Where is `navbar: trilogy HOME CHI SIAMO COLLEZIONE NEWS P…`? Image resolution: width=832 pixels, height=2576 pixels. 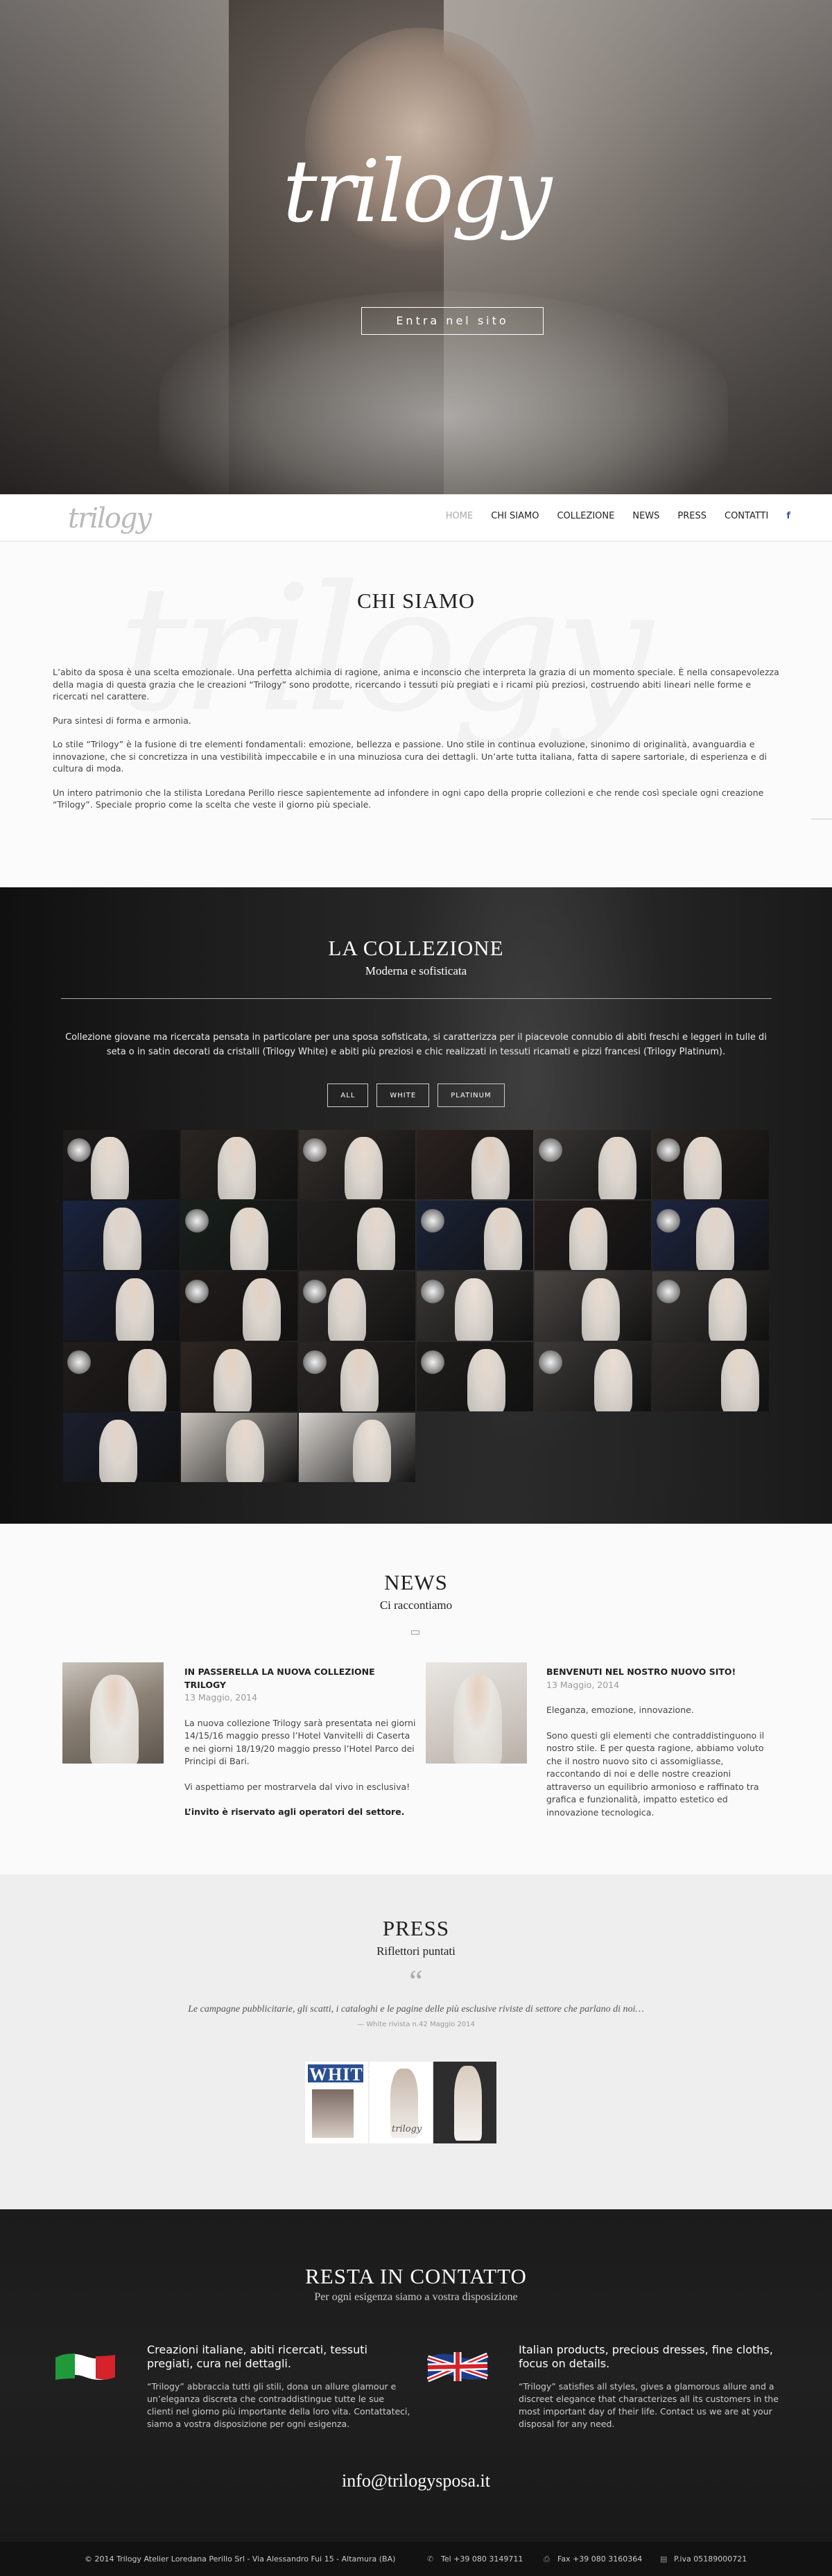
navbar: trilogy HOME CHI SIAMO COLLEZIONE NEWS P… is located at coordinates (416, 517).